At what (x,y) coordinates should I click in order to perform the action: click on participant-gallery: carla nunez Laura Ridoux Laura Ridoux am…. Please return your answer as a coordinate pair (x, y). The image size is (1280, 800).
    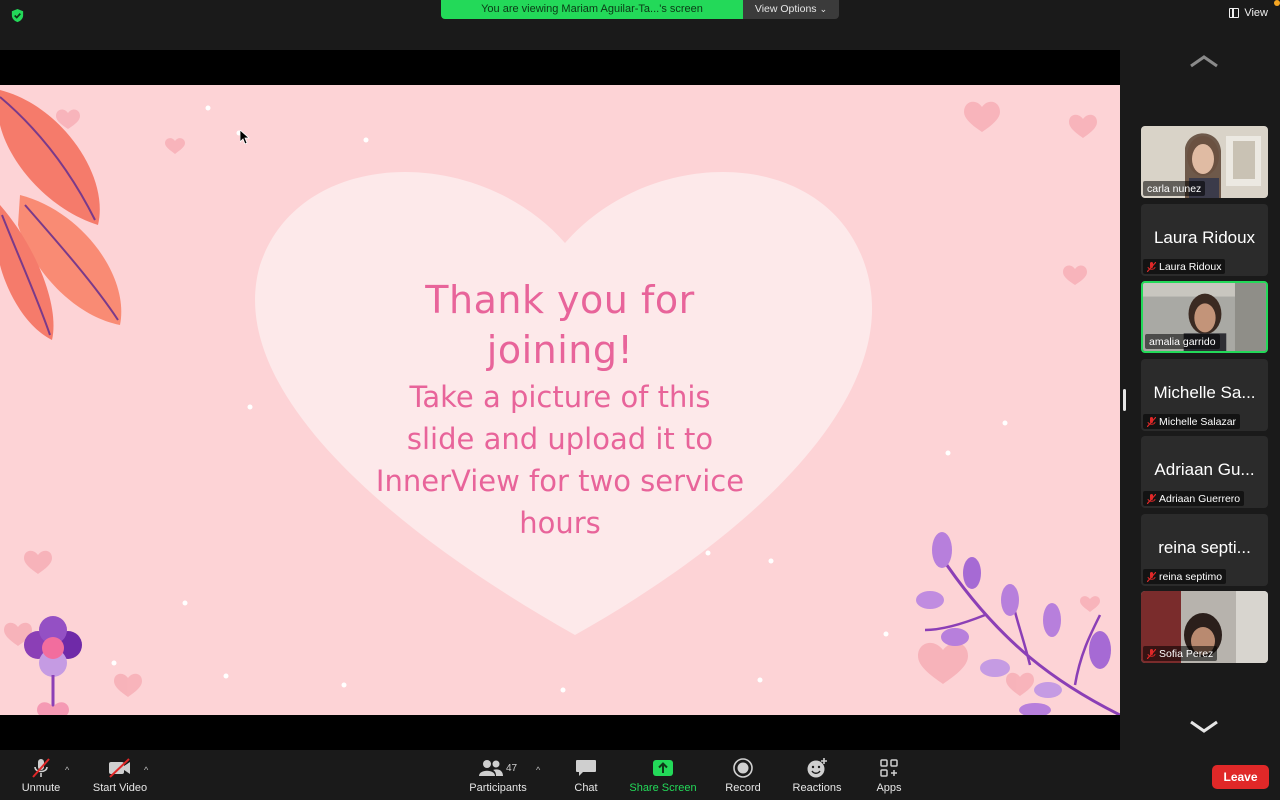
    Looking at the image, I should click on (1200, 400).